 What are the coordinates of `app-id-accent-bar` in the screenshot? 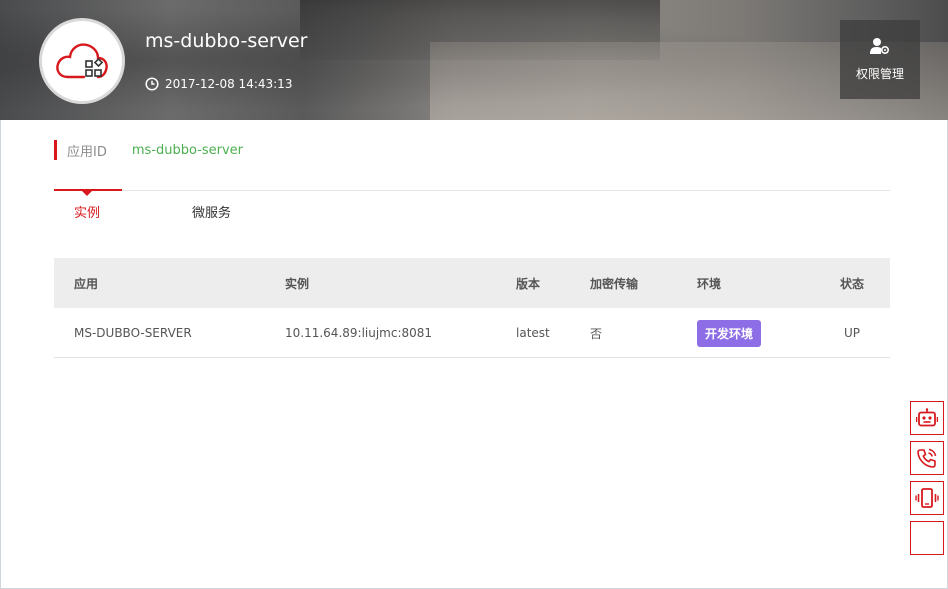 It's located at (55, 150).